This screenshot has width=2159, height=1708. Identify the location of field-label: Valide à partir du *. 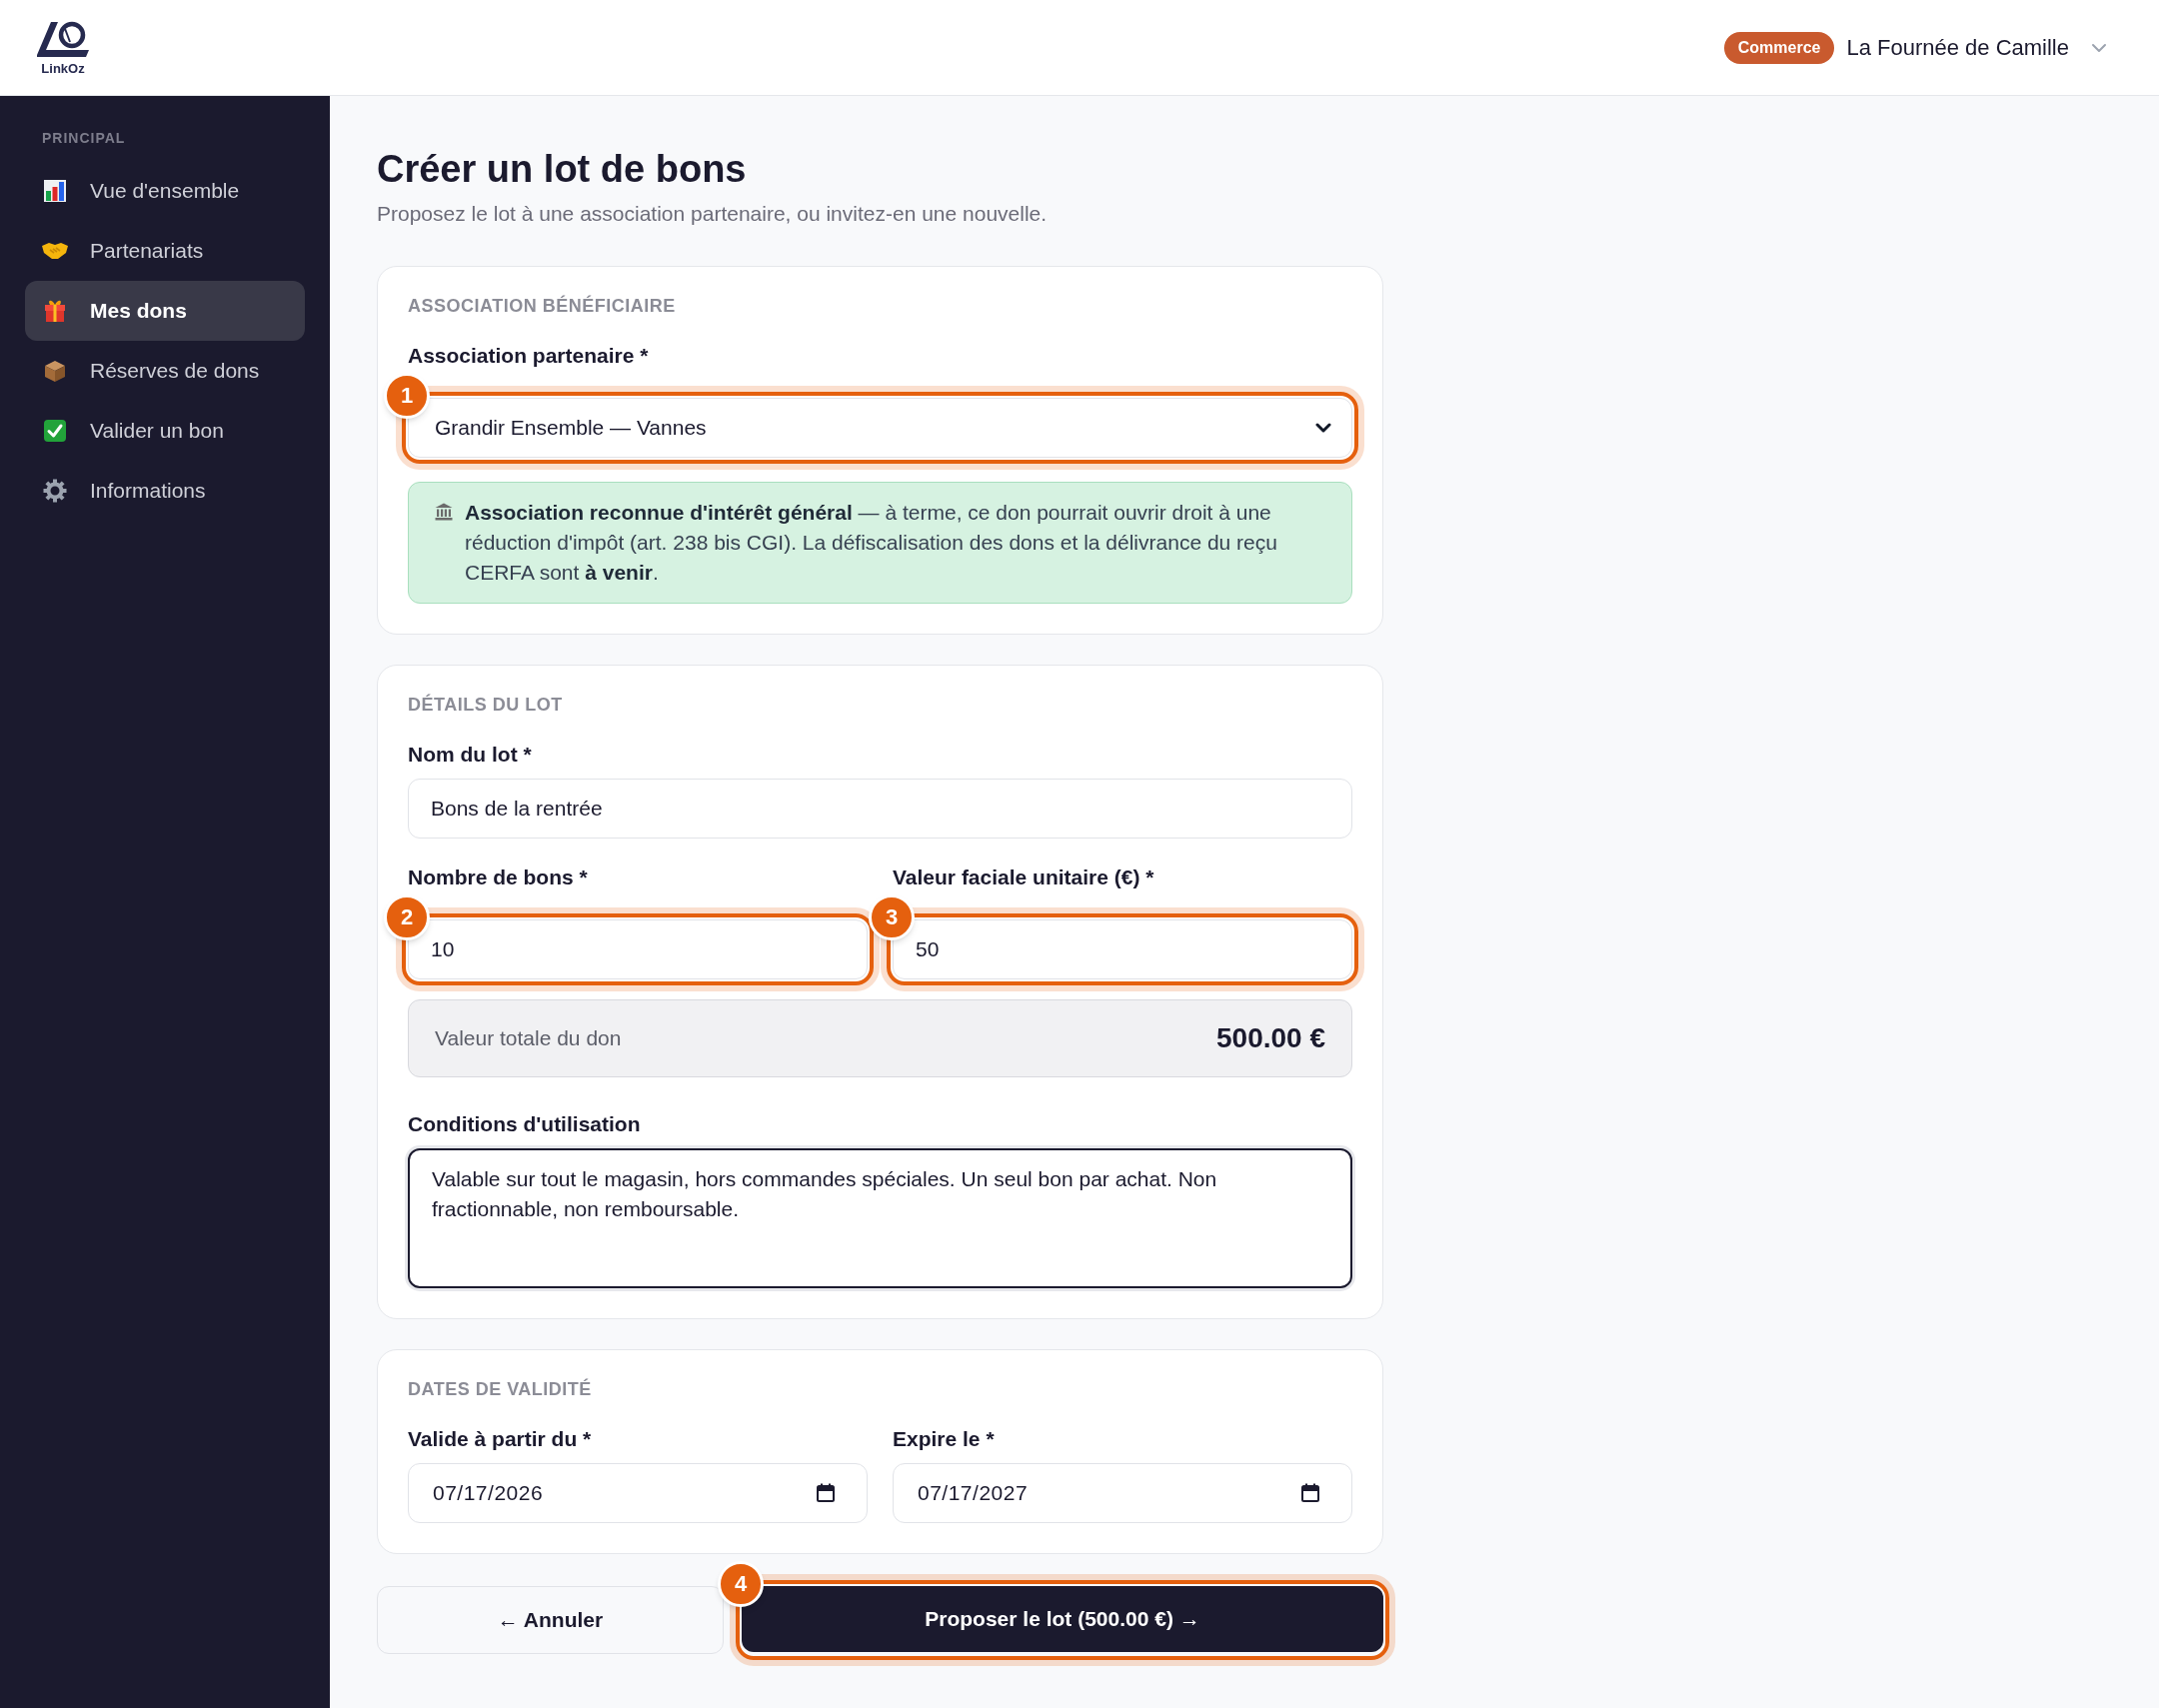
(500, 1438).